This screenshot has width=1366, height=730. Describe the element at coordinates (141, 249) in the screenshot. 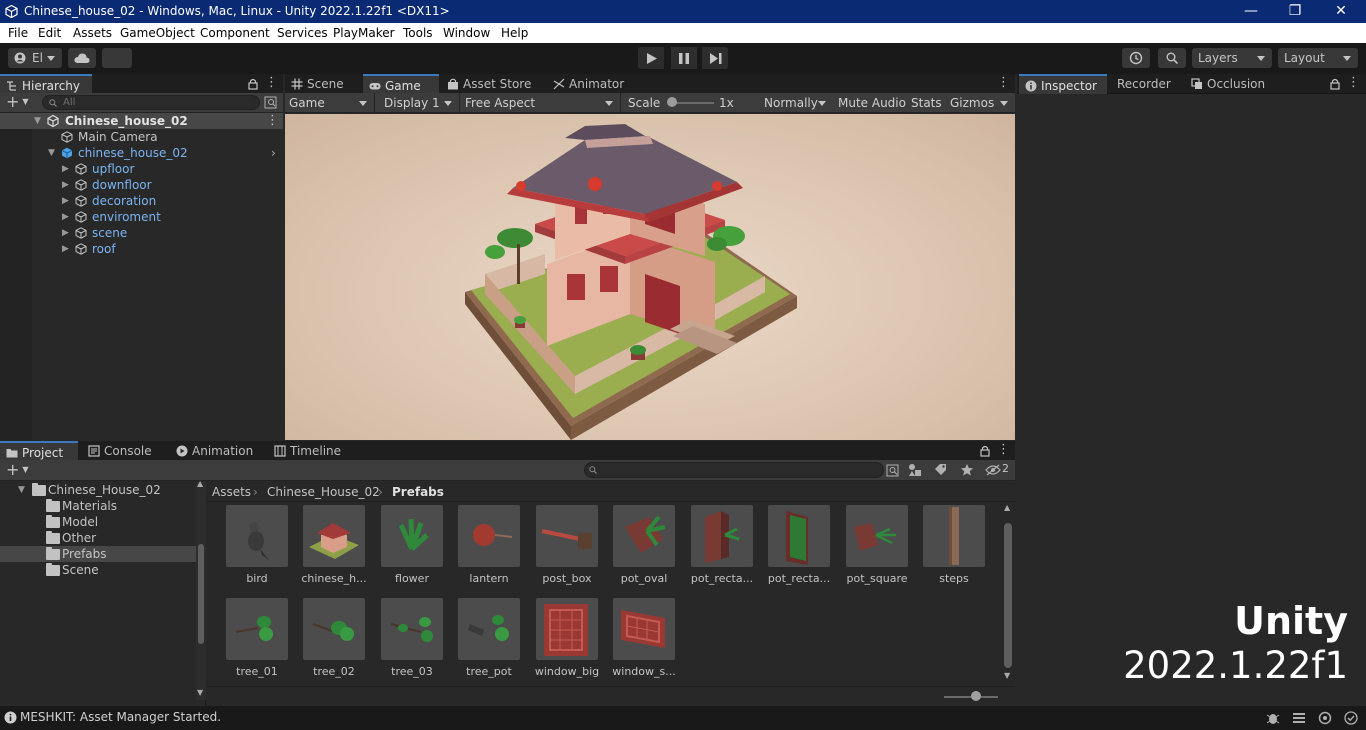

I see `hierarchy-item-roof: ▶ roof` at that location.